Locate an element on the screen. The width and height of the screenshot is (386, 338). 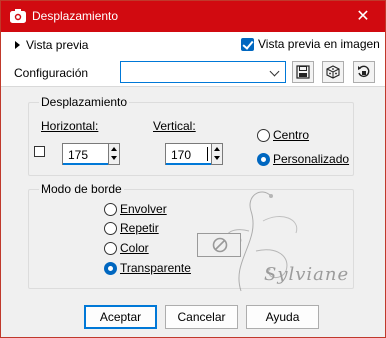
center-radio: Centro is located at coordinates (283, 135).